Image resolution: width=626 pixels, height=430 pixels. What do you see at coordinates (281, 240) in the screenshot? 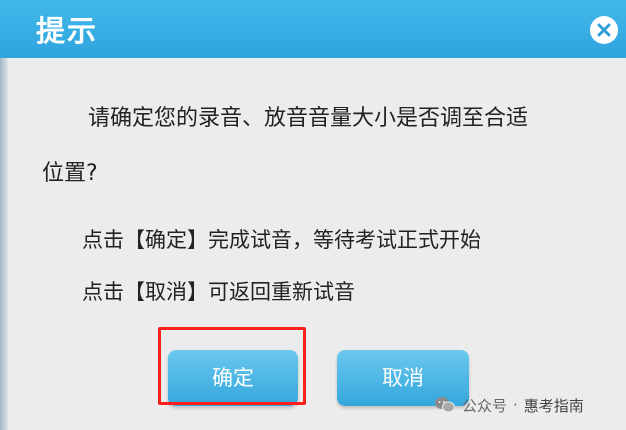
I see `confirm-instruction: 点击【确定】完成试音，等待考试正式开始` at bounding box center [281, 240].